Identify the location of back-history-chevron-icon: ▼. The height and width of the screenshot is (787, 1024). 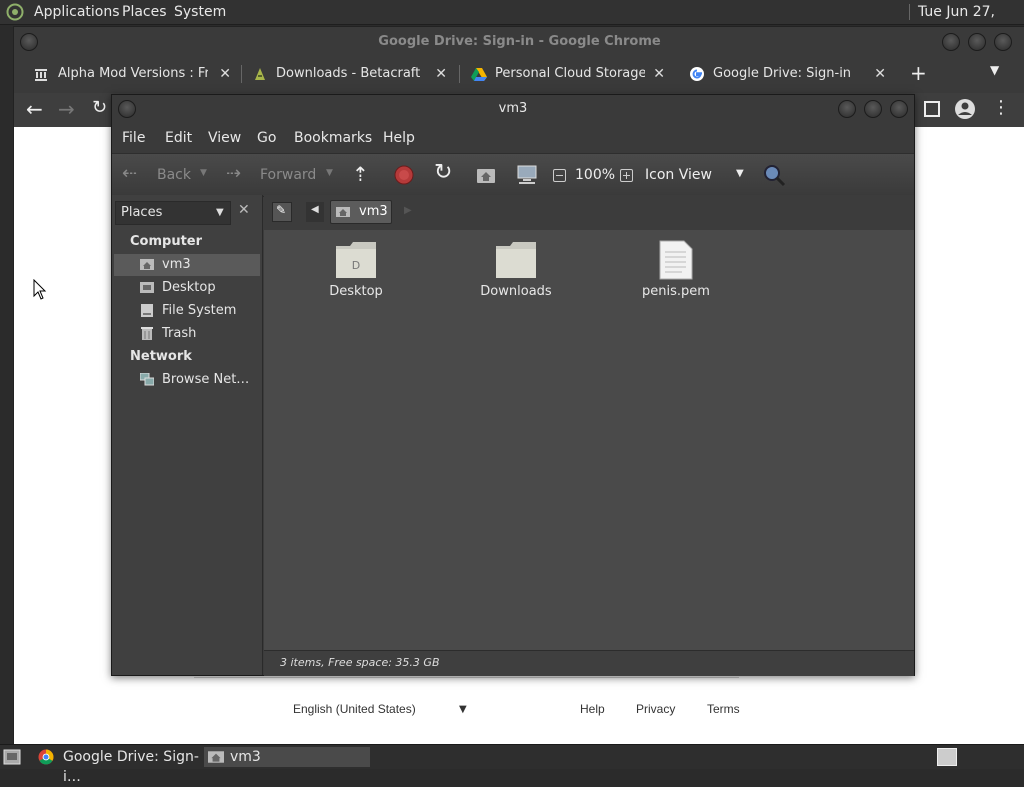
(203, 173).